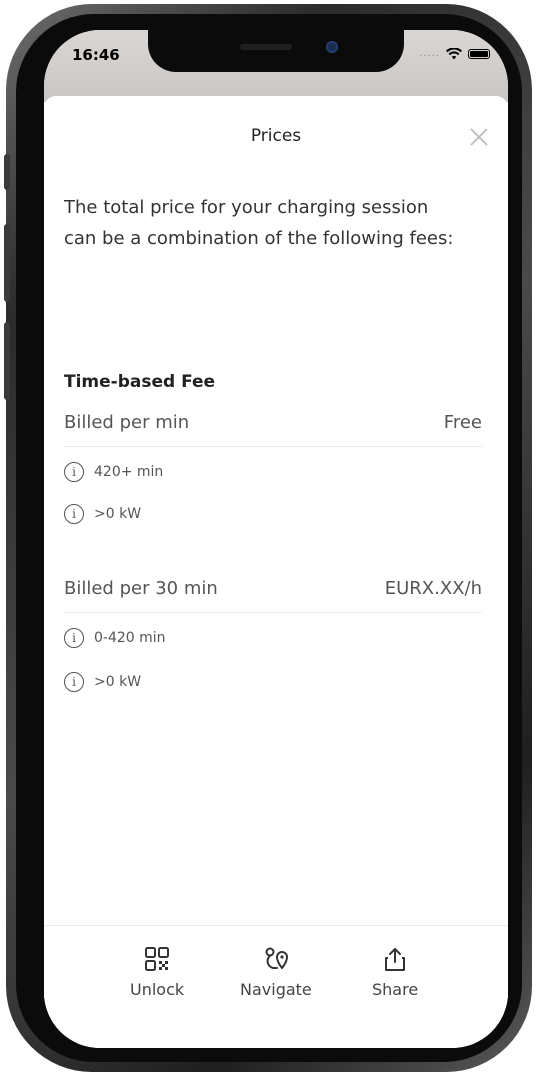  What do you see at coordinates (332, 47) in the screenshot?
I see `camera-icon` at bounding box center [332, 47].